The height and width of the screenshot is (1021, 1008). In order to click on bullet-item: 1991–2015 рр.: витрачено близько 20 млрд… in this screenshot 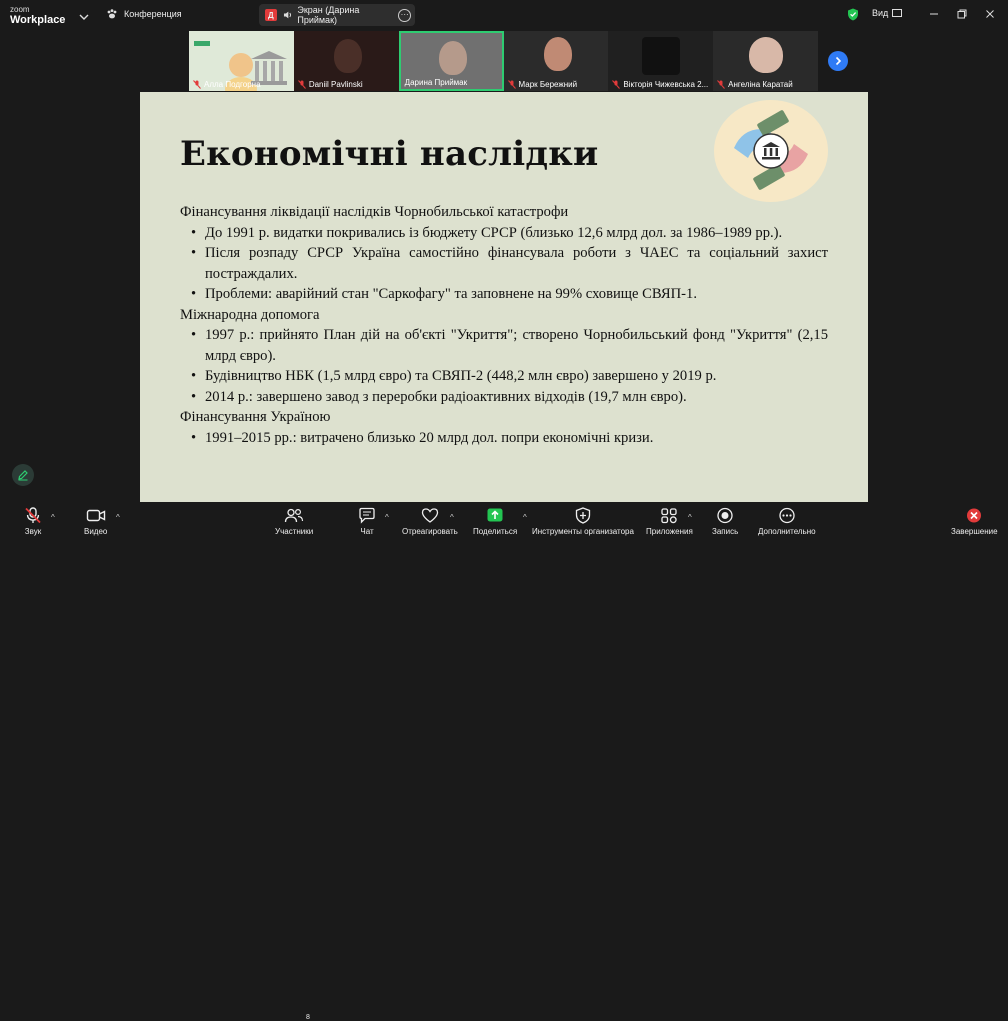, I will do `click(504, 438)`.